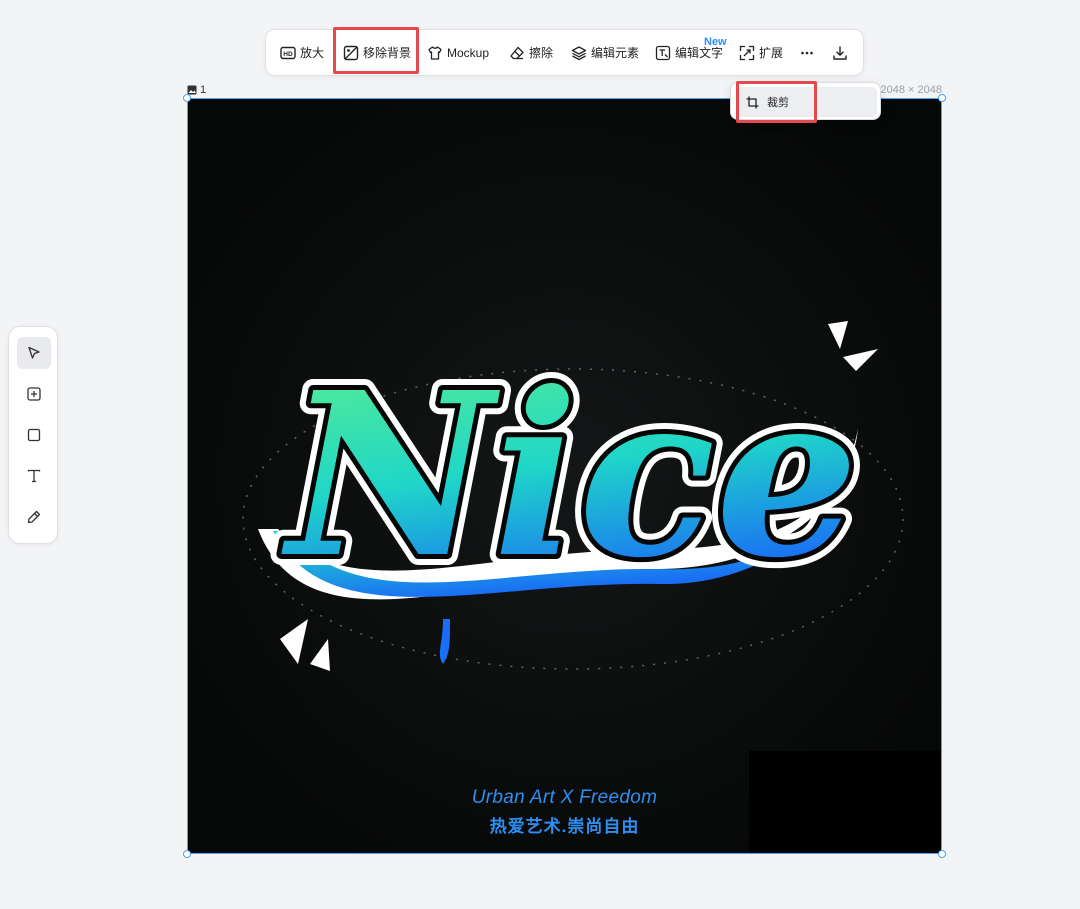  Describe the element at coordinates (699, 52) in the screenshot. I see `edit-text-label: 编辑文字` at that location.